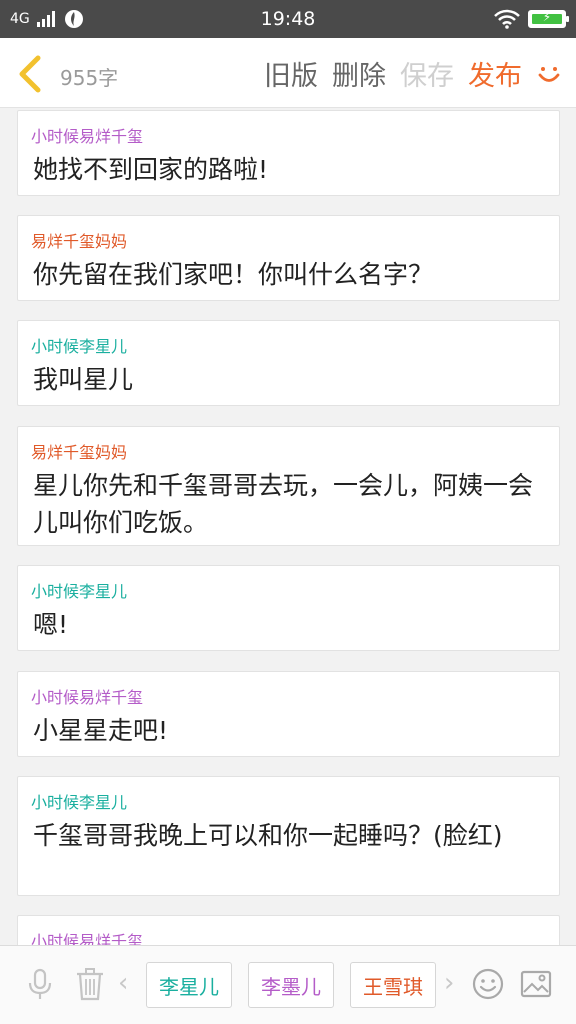  What do you see at coordinates (151, 169) in the screenshot?
I see `dialogue-text: 她找不到回家的路啦!` at bounding box center [151, 169].